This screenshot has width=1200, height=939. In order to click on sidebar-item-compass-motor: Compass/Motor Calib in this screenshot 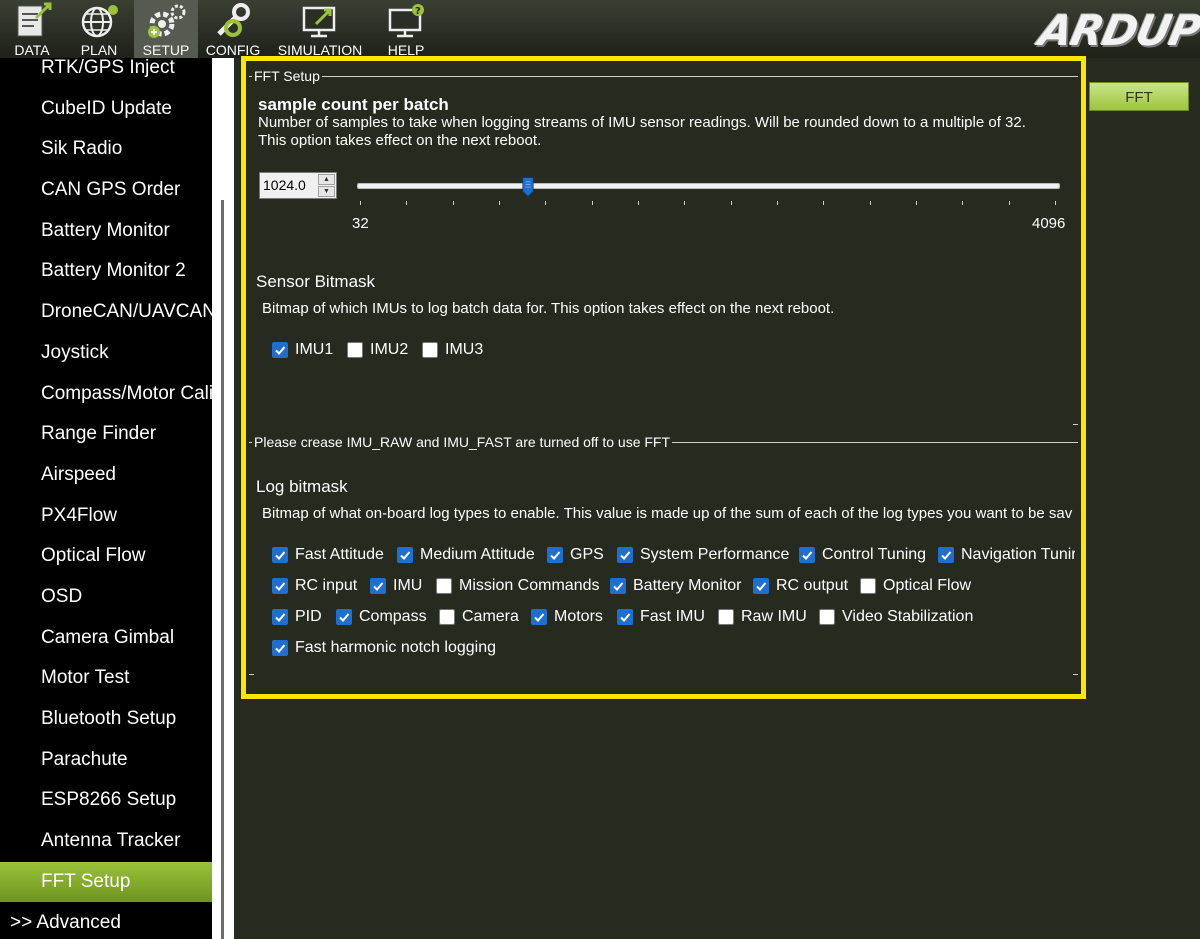, I will do `click(106, 394)`.